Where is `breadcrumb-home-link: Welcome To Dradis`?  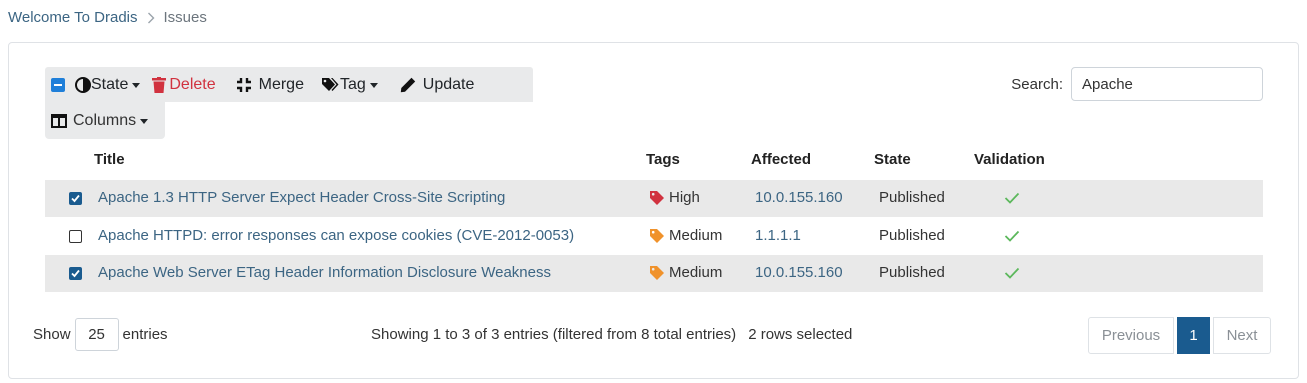 breadcrumb-home-link: Welcome To Dradis is located at coordinates (73, 17).